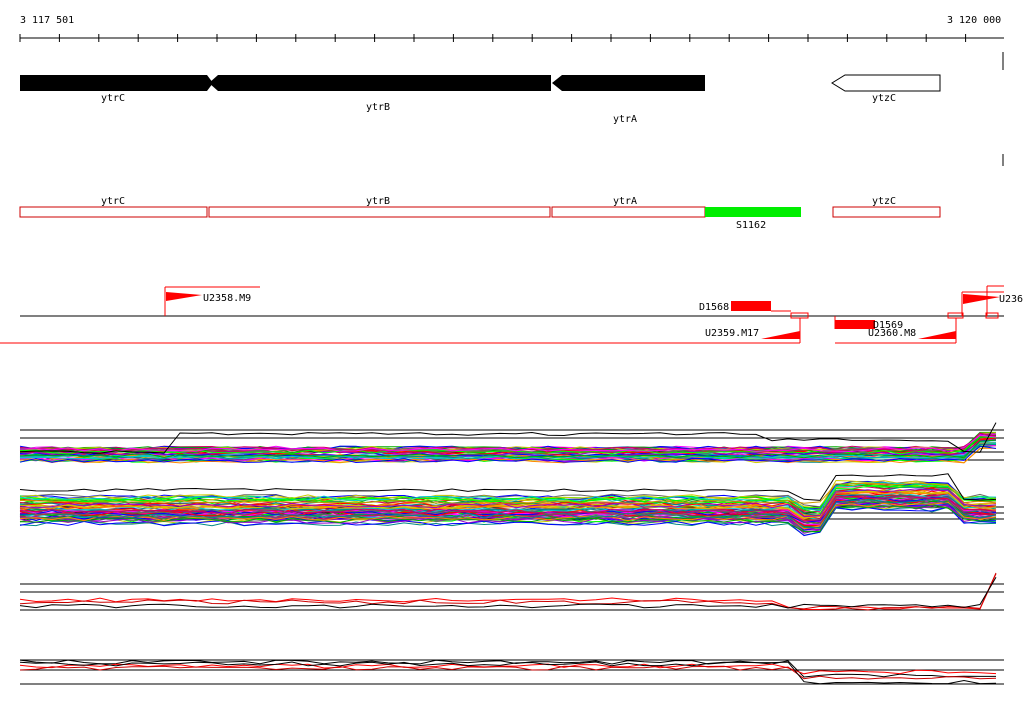 This screenshot has width=1024, height=714. Describe the element at coordinates (884, 98) in the screenshot. I see `gene-label-ytzC: ytzC` at that location.